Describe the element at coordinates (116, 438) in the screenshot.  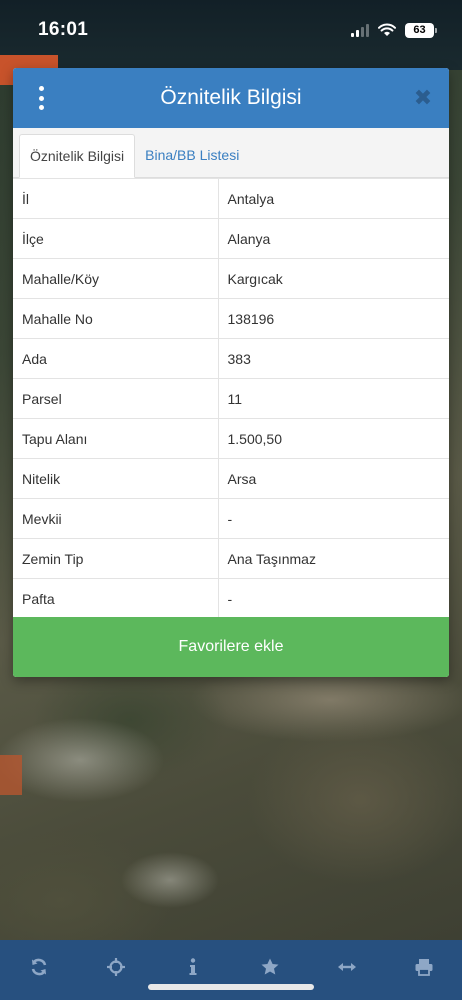
I see `attribute-key: Tapu Alanı` at that location.